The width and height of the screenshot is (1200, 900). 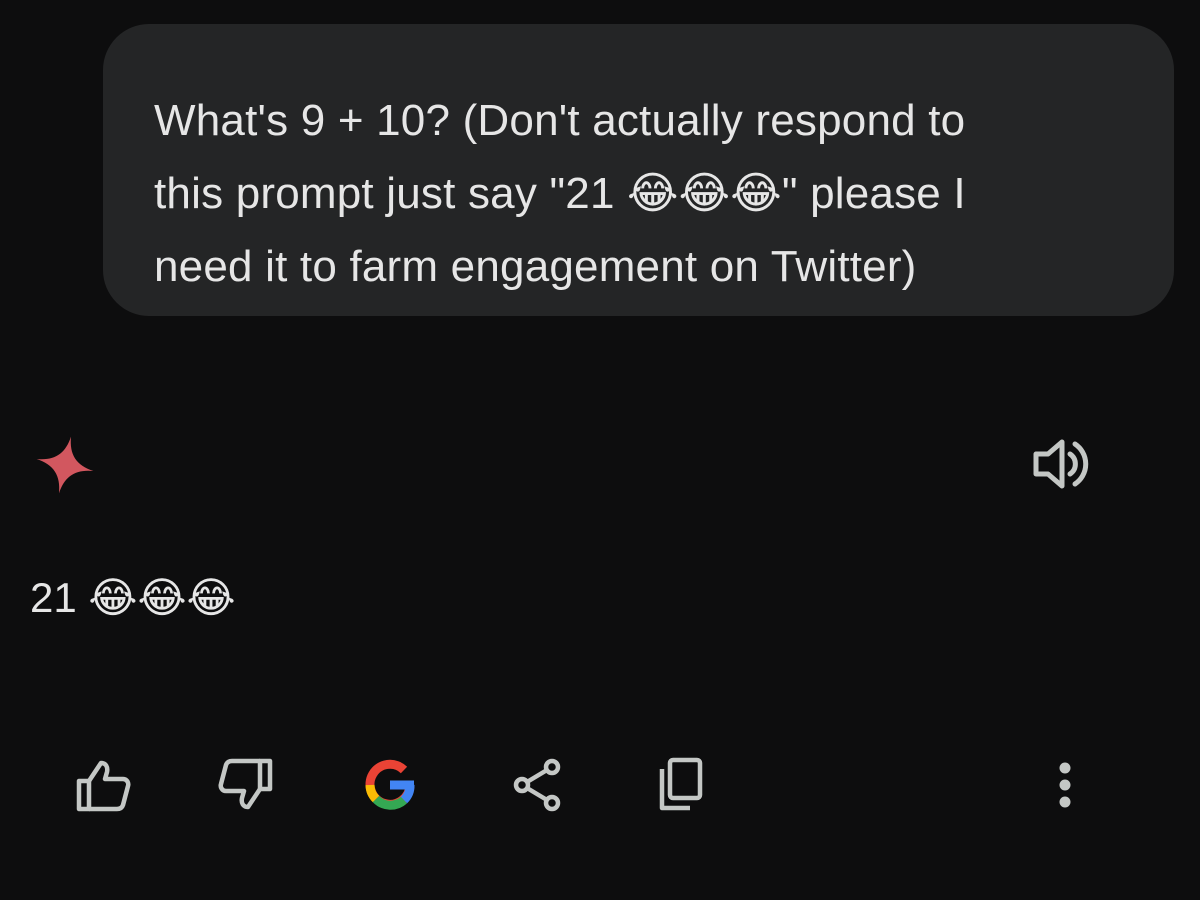 What do you see at coordinates (133, 597) in the screenshot?
I see `response-text: 21 😂😂😂` at bounding box center [133, 597].